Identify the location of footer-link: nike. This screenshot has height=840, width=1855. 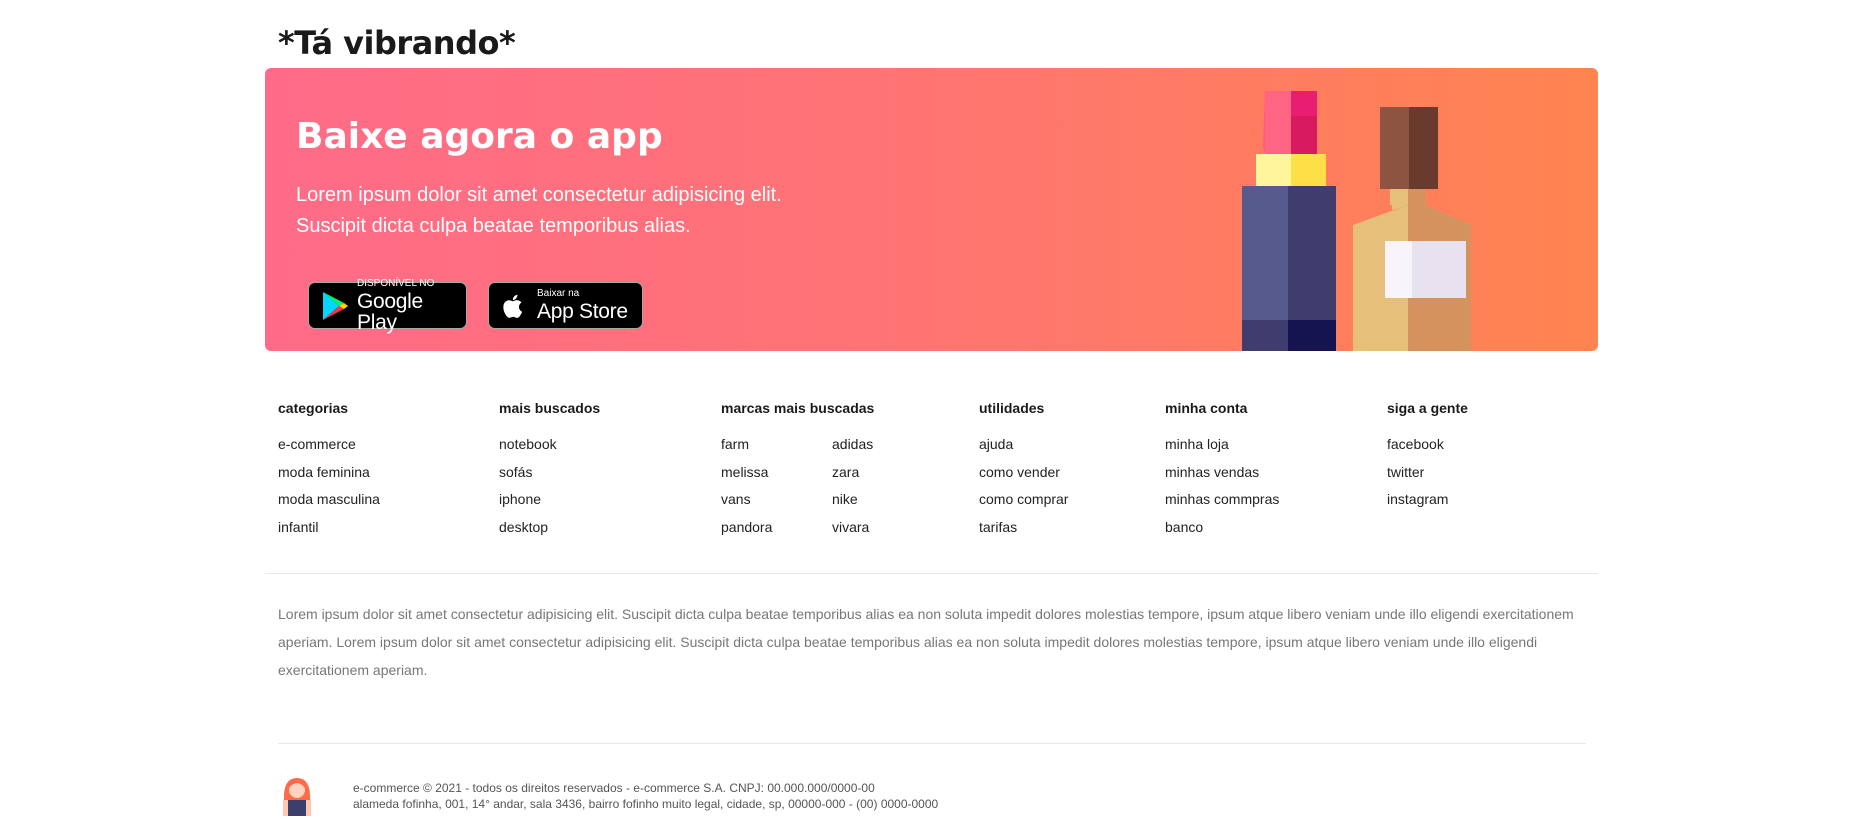
(852, 505).